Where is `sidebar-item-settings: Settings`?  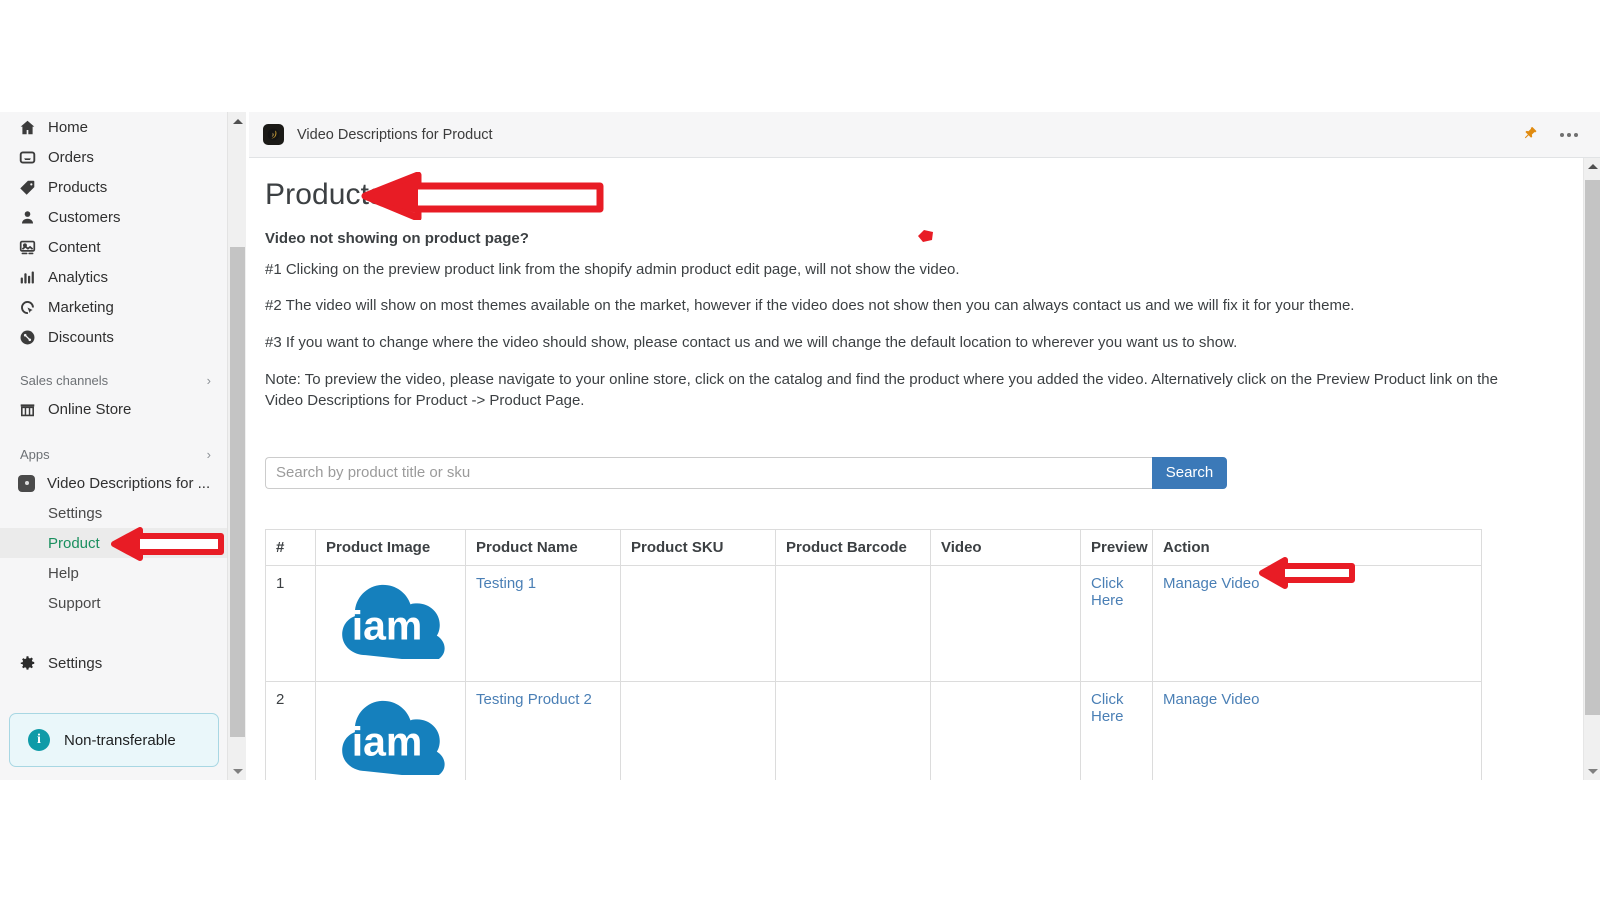
sidebar-item-settings: Settings is located at coordinates (113, 663).